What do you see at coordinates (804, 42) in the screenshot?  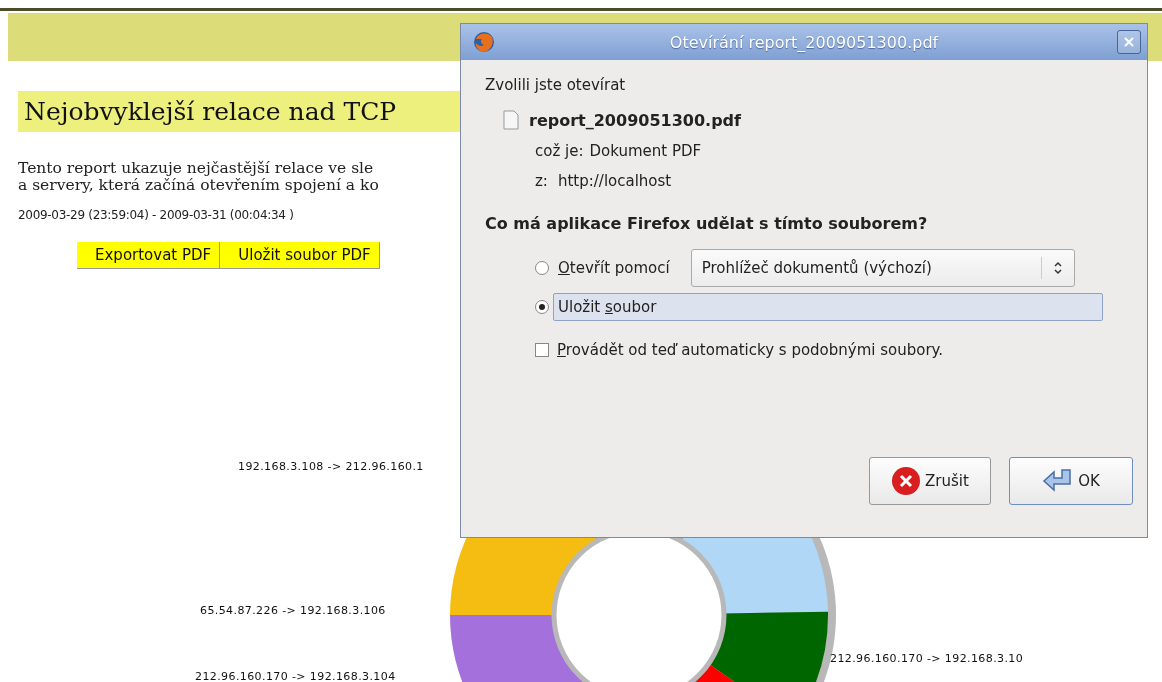 I see `dialog-title: Otevírání report_2009051300.pdf` at bounding box center [804, 42].